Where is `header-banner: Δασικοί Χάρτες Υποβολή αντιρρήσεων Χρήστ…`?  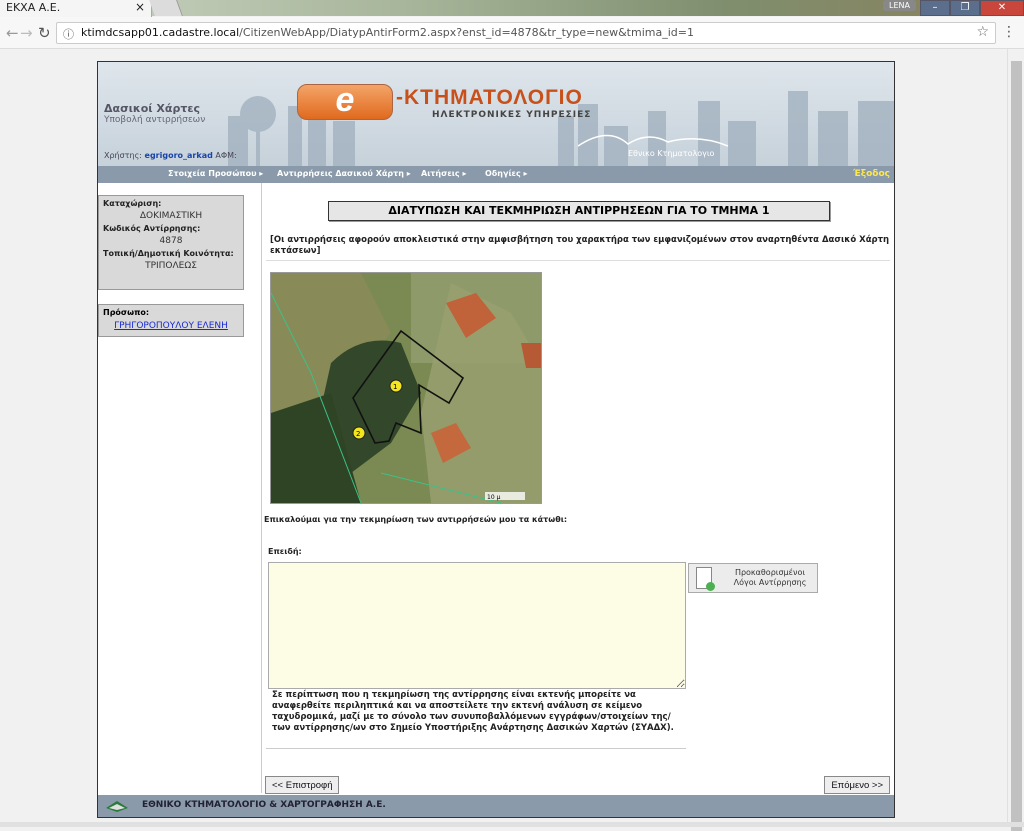 header-banner: Δασικοί Χάρτες Υποβολή αντιρρήσεων Χρήστ… is located at coordinates (496, 114).